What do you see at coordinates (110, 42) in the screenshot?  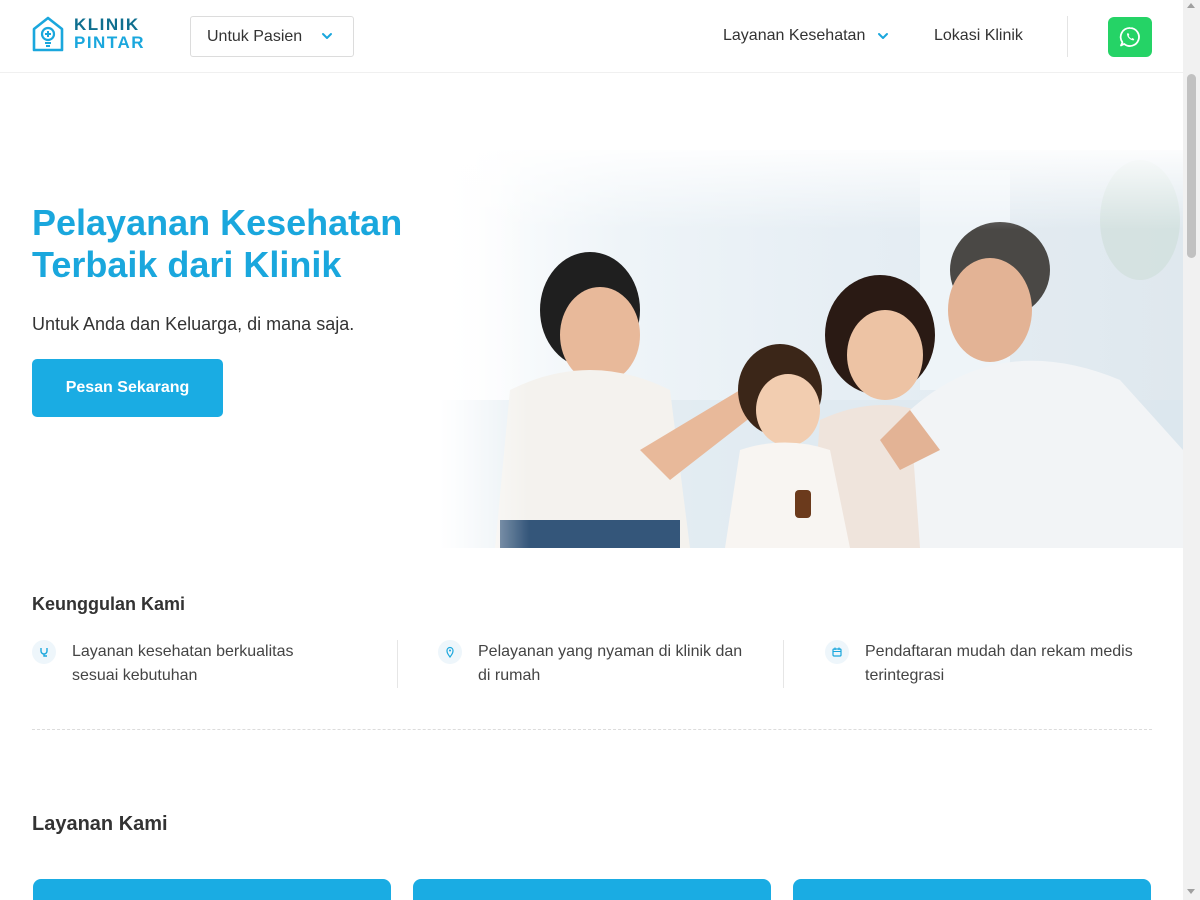 I see `logo-line2: PINTAR` at bounding box center [110, 42].